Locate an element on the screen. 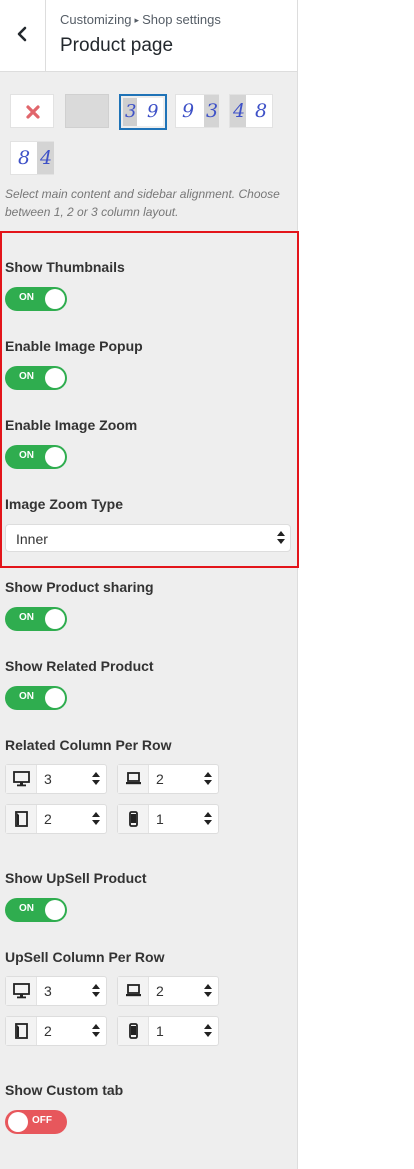 The image size is (414, 1169). back-button is located at coordinates (23, 35).